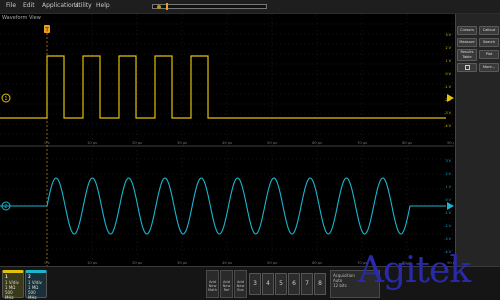 Image resolution: width=500 pixels, height=300 pixels. I want to click on callout-button: Callout, so click(489, 30).